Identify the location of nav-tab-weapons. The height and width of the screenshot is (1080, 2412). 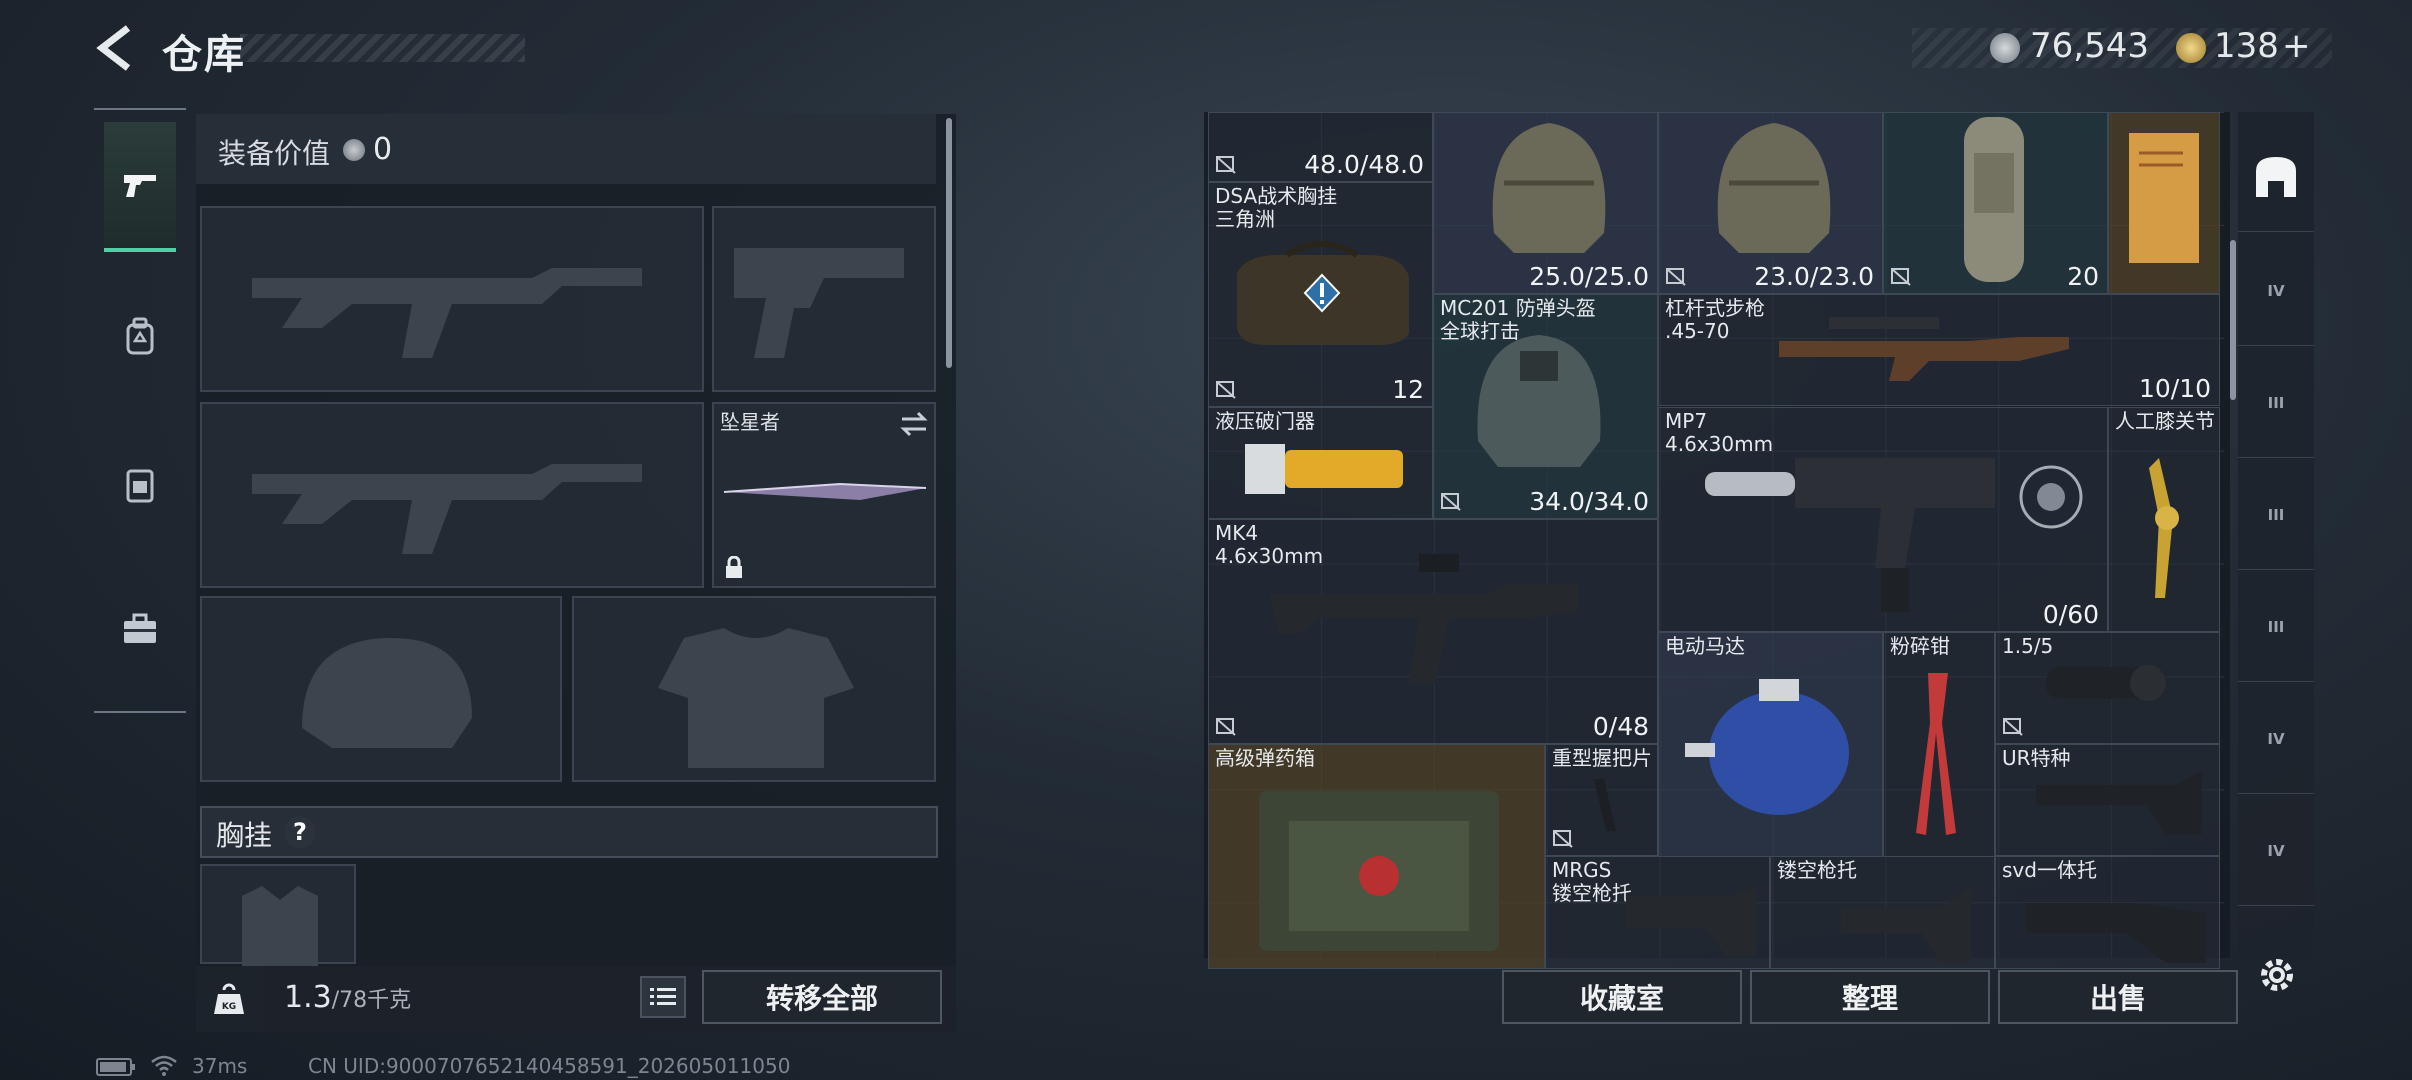
(140, 187).